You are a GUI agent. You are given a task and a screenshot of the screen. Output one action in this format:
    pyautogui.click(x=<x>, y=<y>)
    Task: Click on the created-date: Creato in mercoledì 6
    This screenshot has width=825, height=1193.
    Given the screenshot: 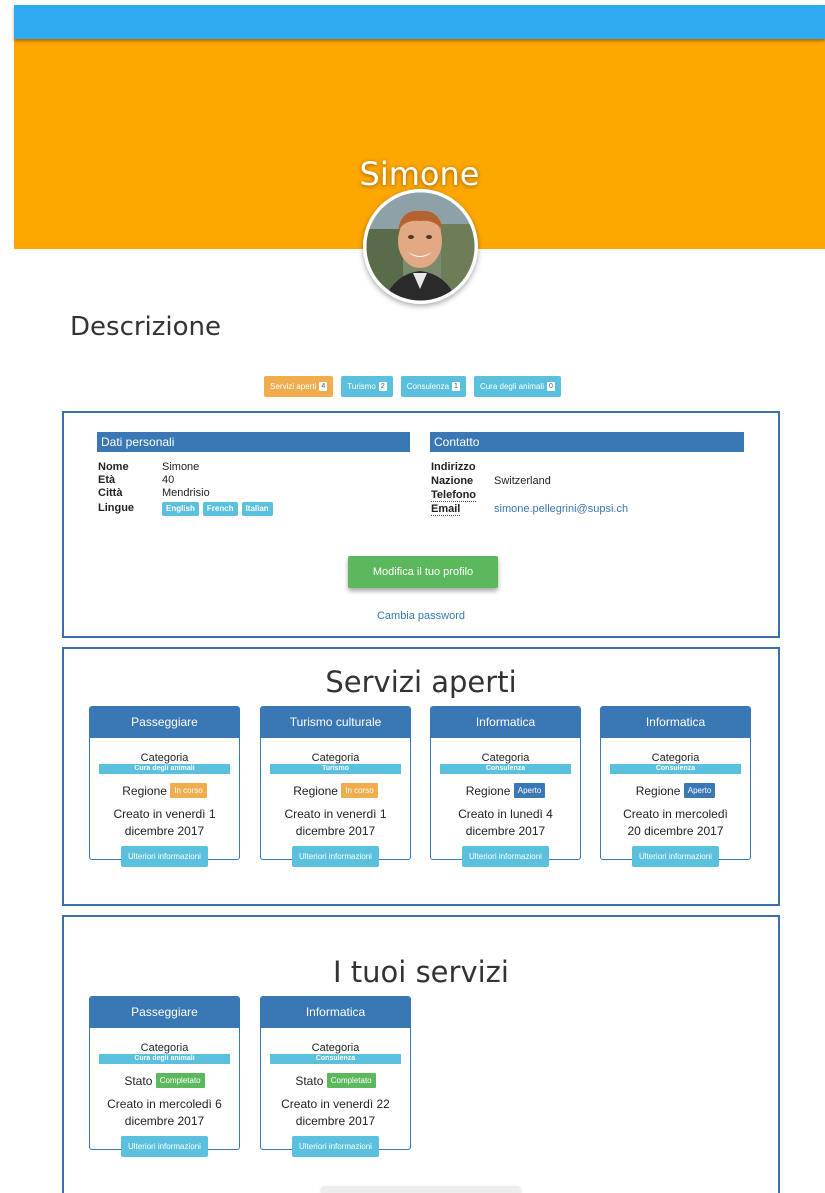 What is the action you would take?
    pyautogui.click(x=164, y=1104)
    